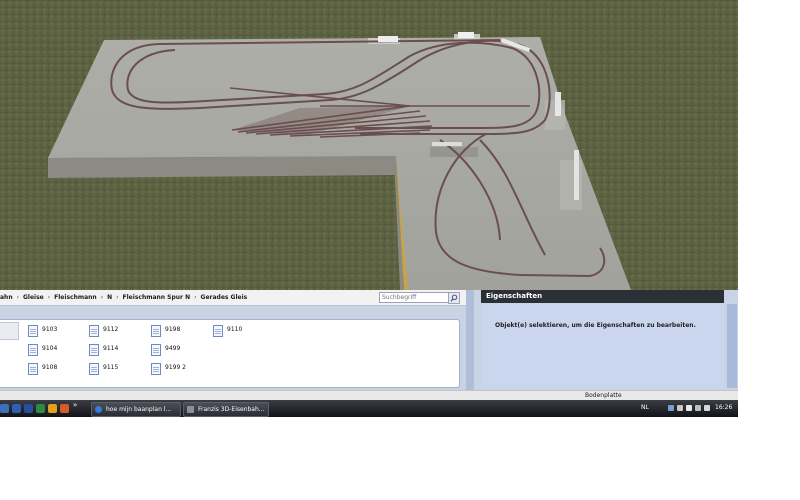 Image resolution: width=800 pixels, height=500 pixels. Describe the element at coordinates (40, 408) in the screenshot. I see `excel-icon` at that location.